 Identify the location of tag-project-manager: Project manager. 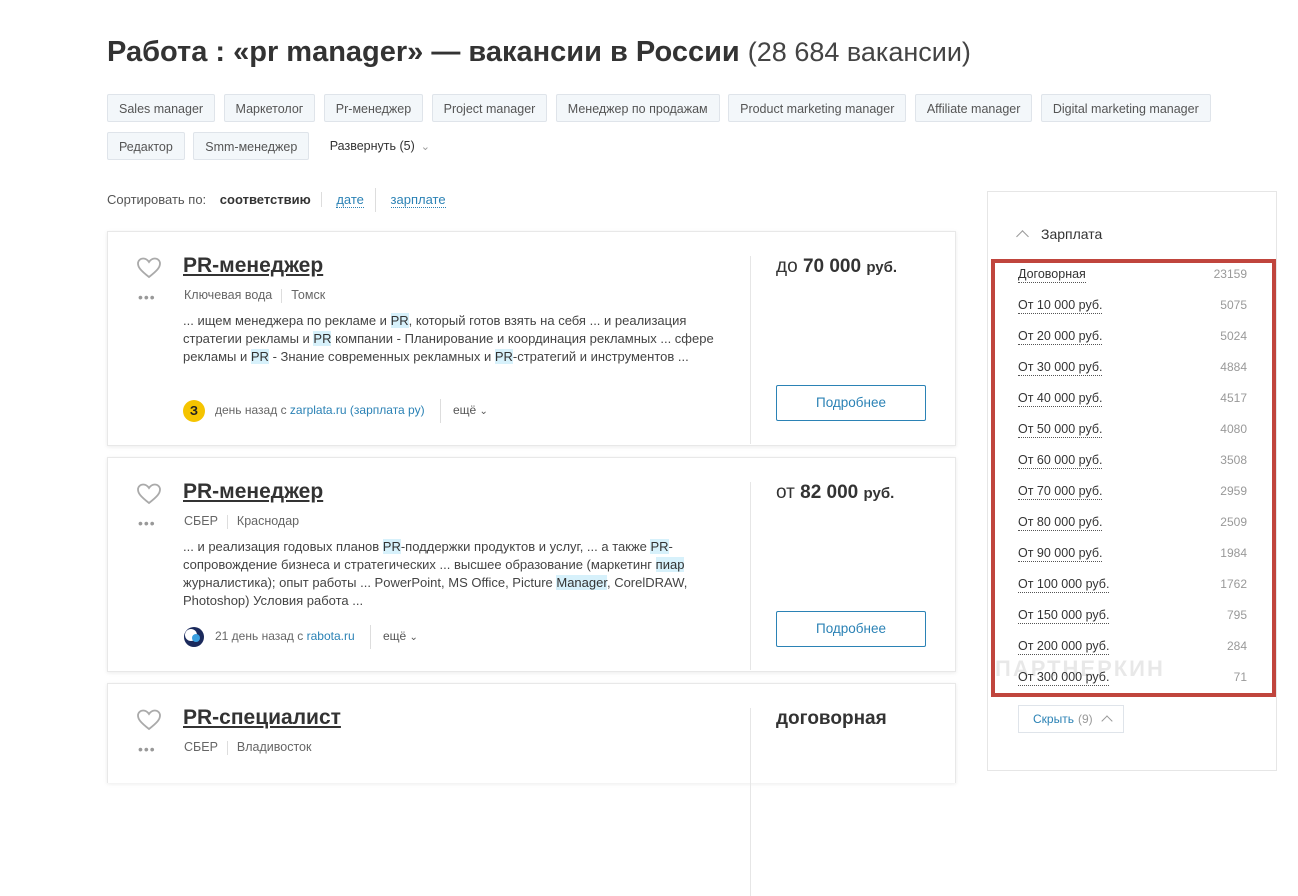
(489, 108).